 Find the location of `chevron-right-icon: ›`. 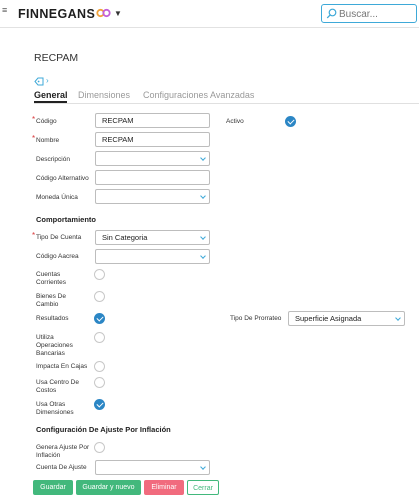

chevron-right-icon: › is located at coordinates (47, 80).